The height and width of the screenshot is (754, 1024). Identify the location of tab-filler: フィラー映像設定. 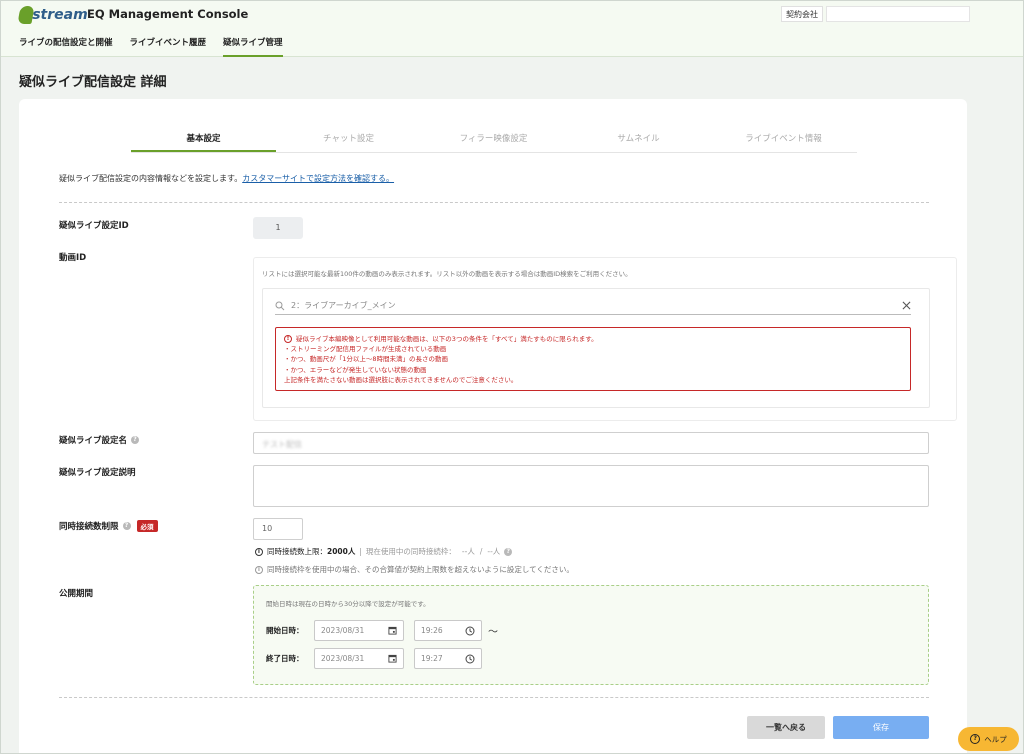
(493, 139).